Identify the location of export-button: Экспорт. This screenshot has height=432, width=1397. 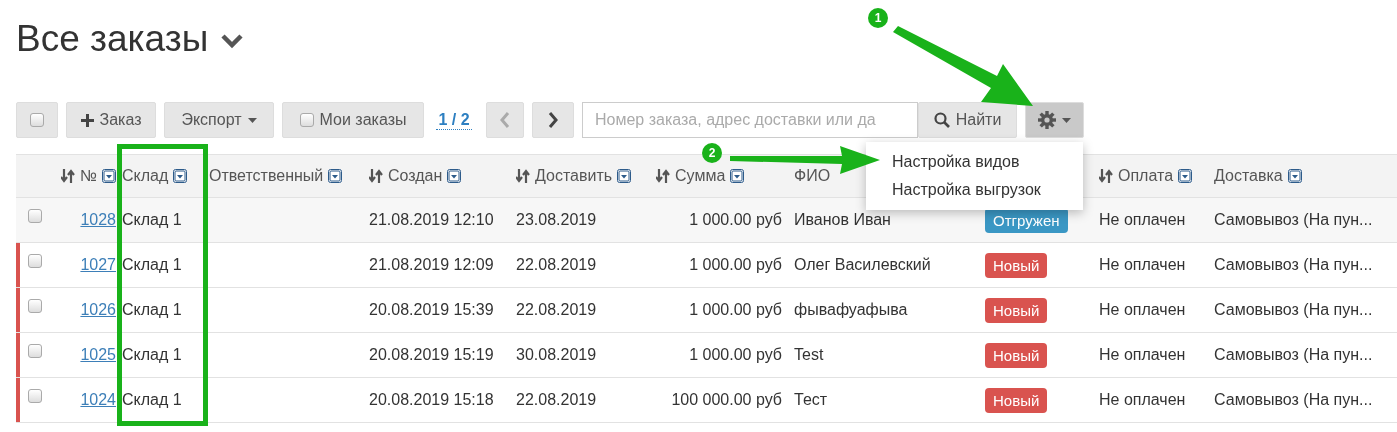
(219, 120).